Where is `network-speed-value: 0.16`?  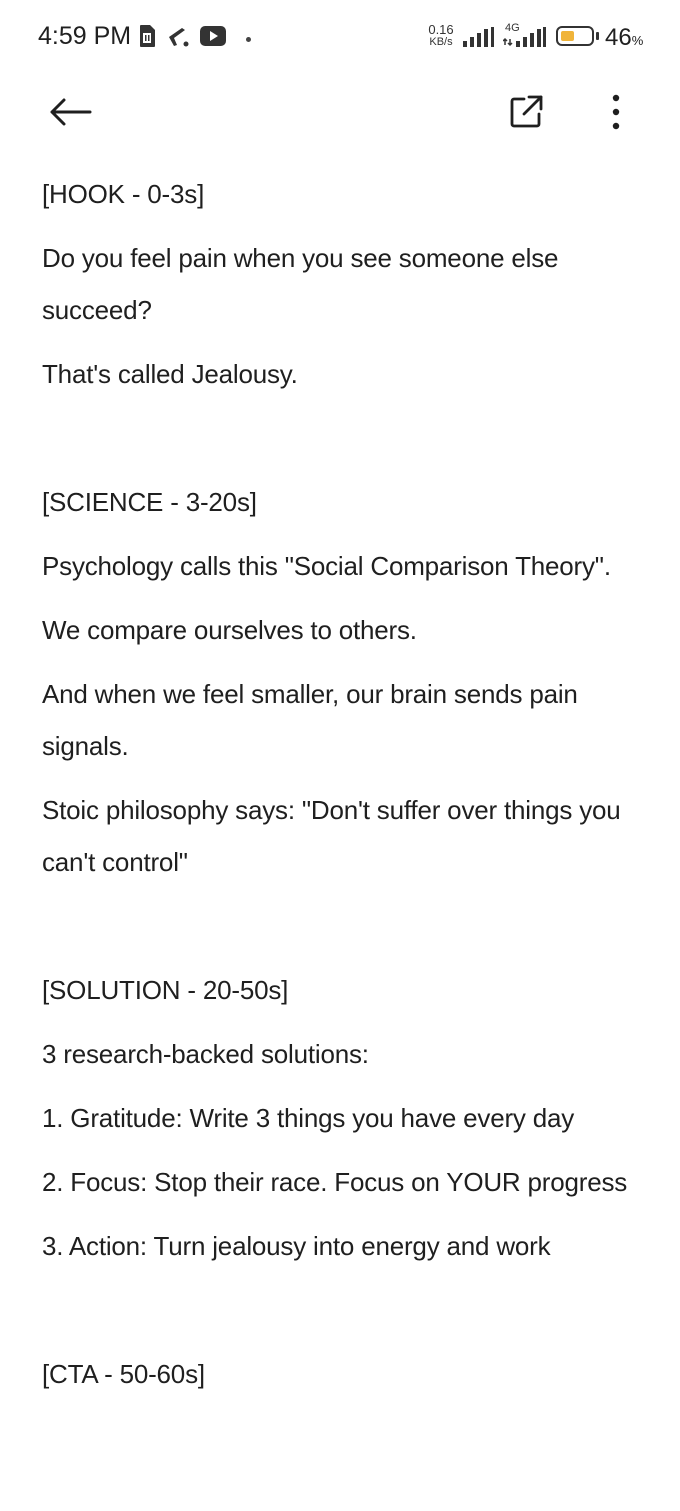 network-speed-value: 0.16 is located at coordinates (441, 29).